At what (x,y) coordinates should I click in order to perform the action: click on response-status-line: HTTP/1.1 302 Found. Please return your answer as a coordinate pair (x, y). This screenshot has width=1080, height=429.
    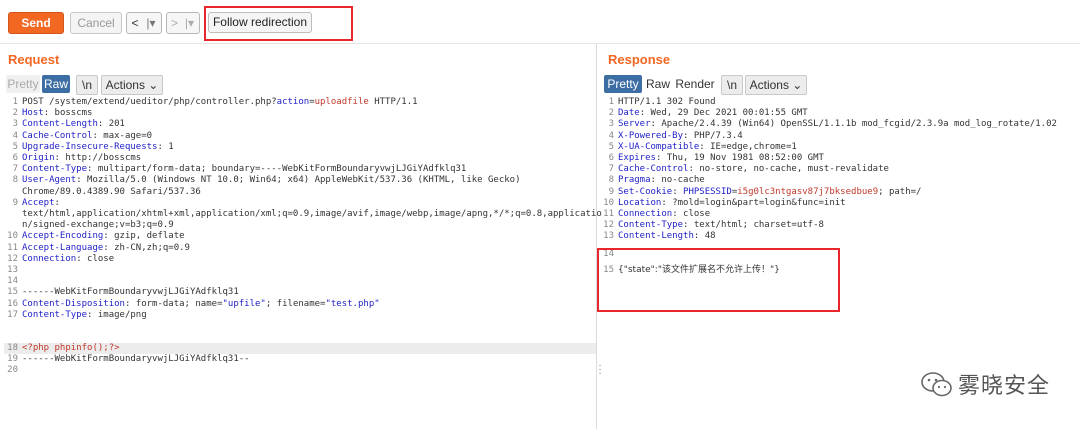
    Looking at the image, I should click on (667, 102).